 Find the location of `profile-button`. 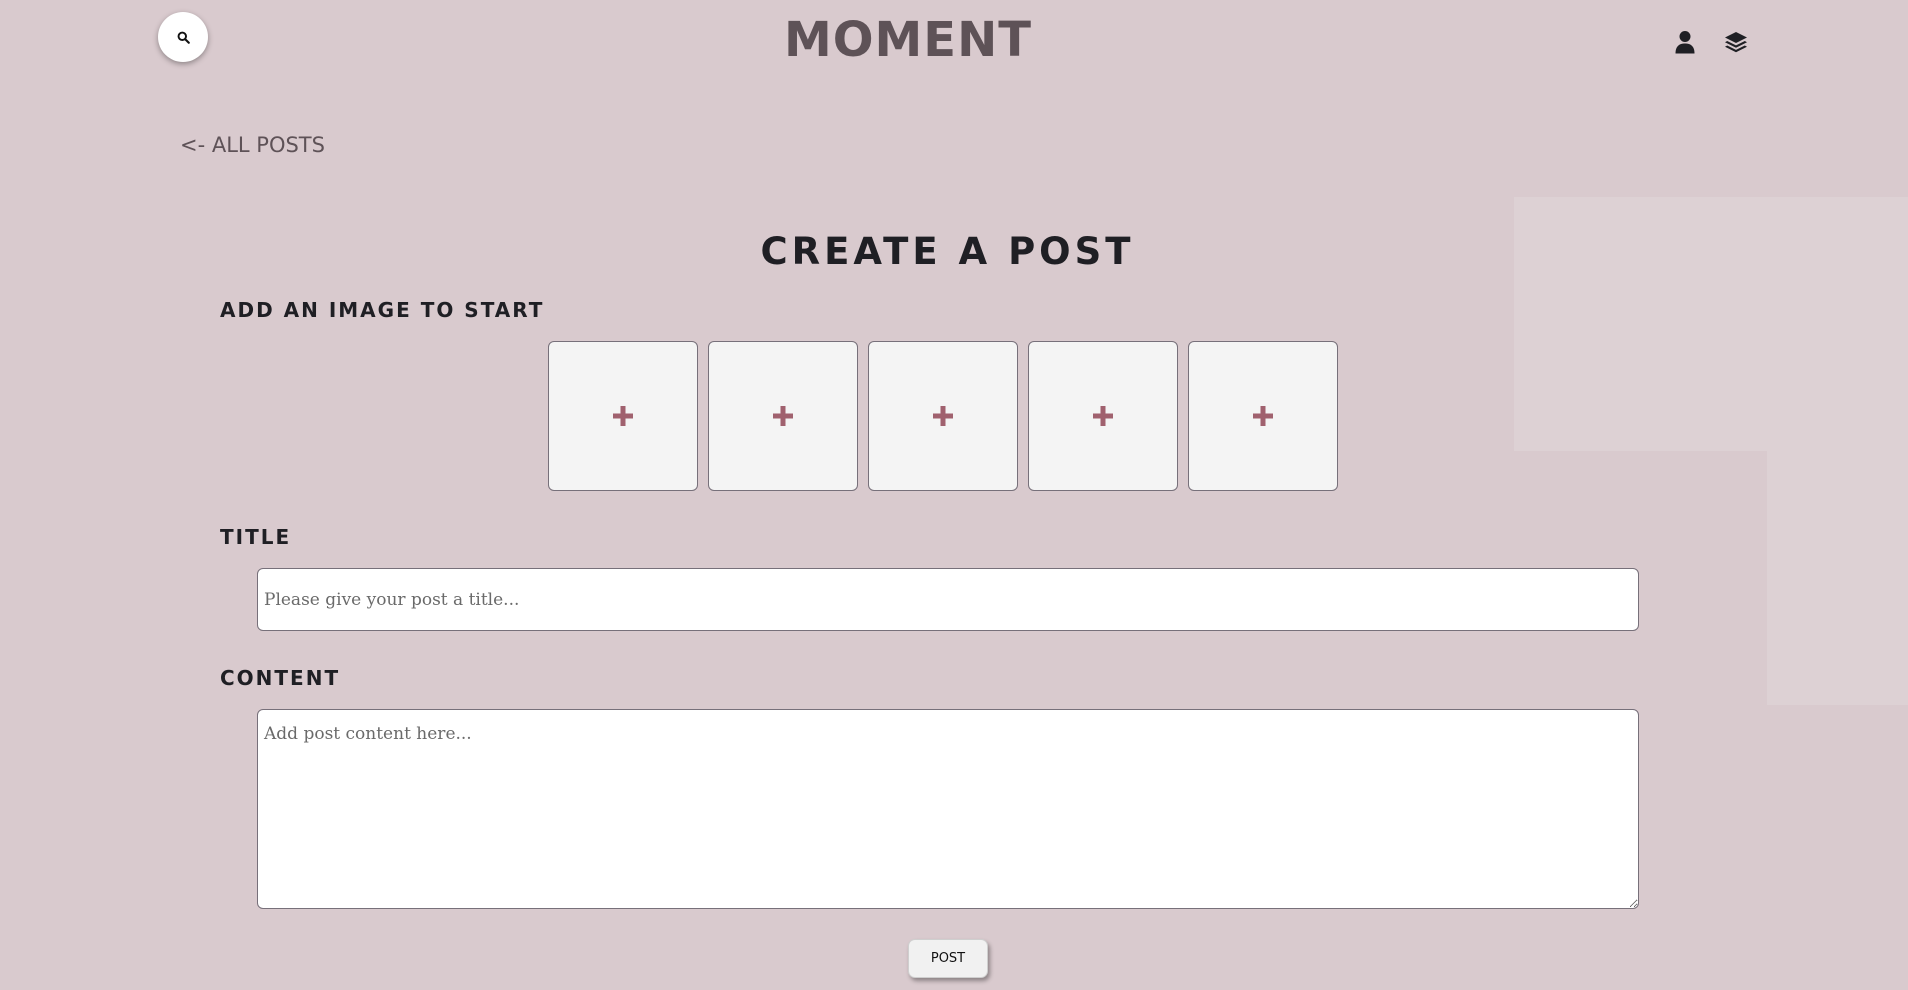

profile-button is located at coordinates (1685, 42).